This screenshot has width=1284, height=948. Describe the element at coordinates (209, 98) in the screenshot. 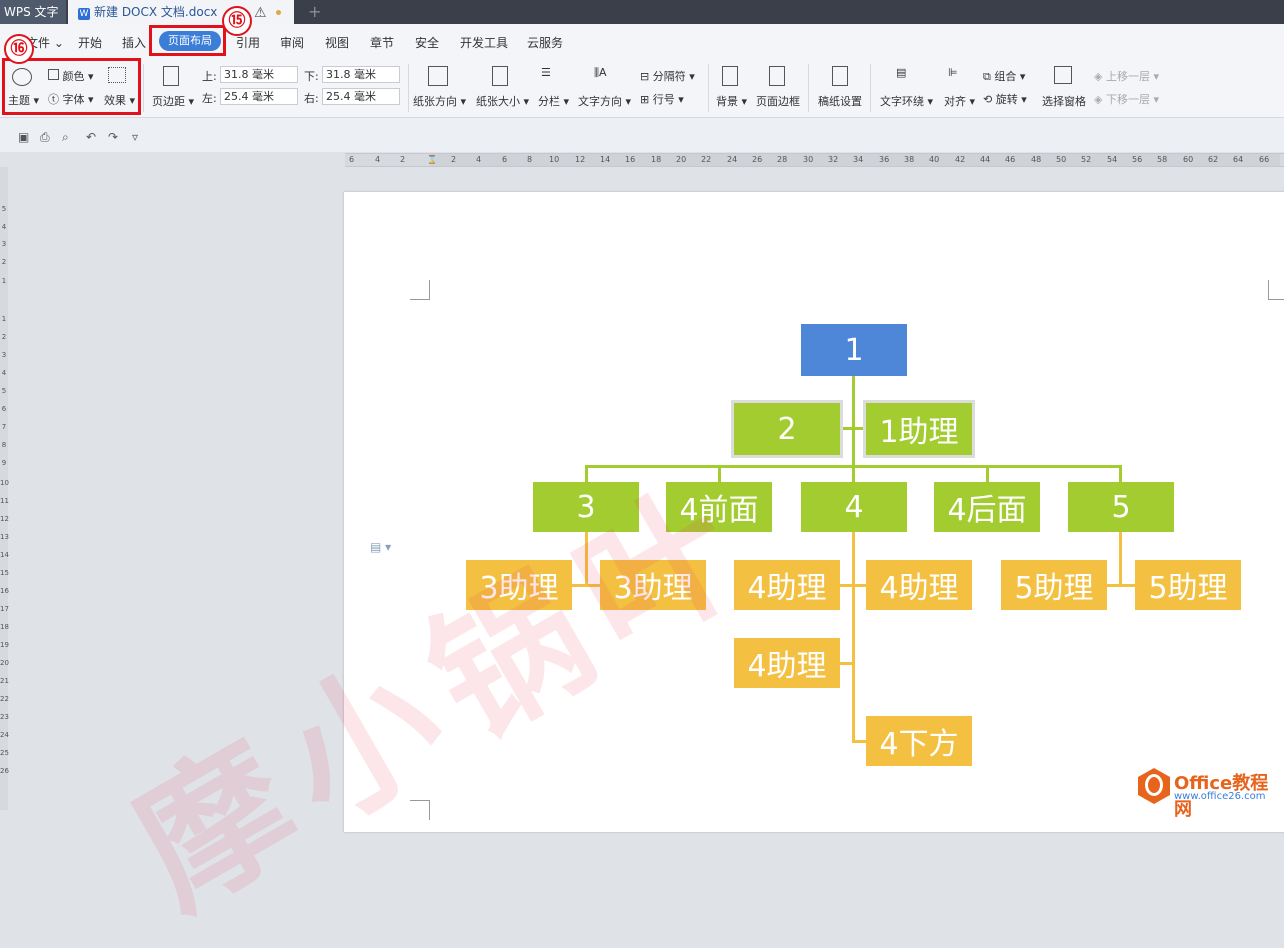

I see `left-margin-label: 左:` at that location.